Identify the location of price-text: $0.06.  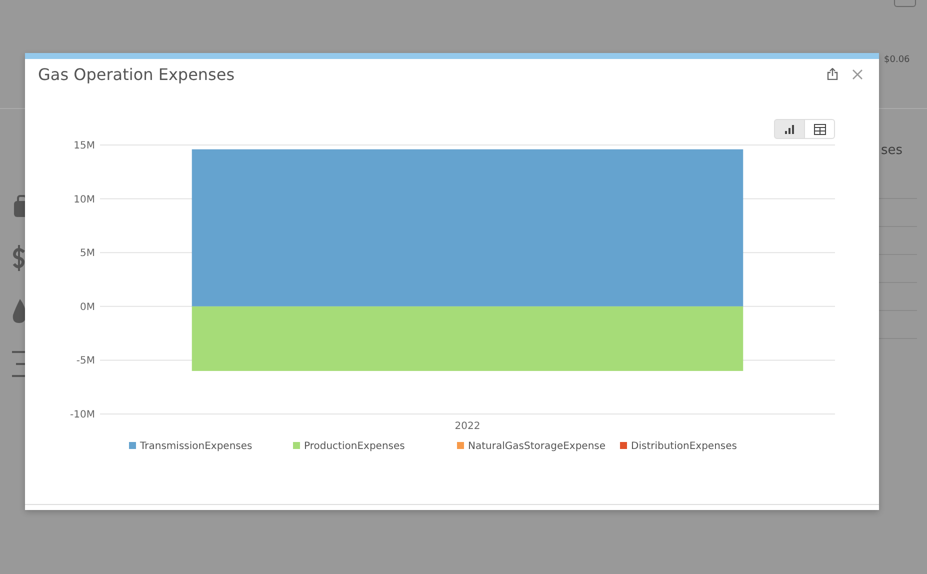
(897, 60).